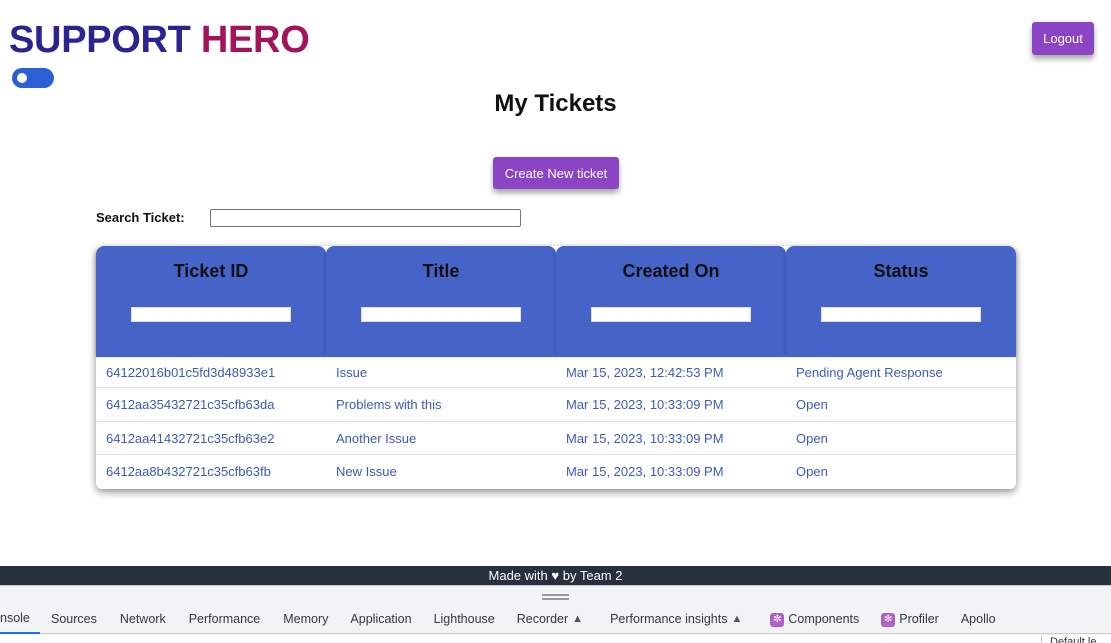 This screenshot has width=1111, height=643. I want to click on devtools-tab-sources: Sources, so click(74, 620).